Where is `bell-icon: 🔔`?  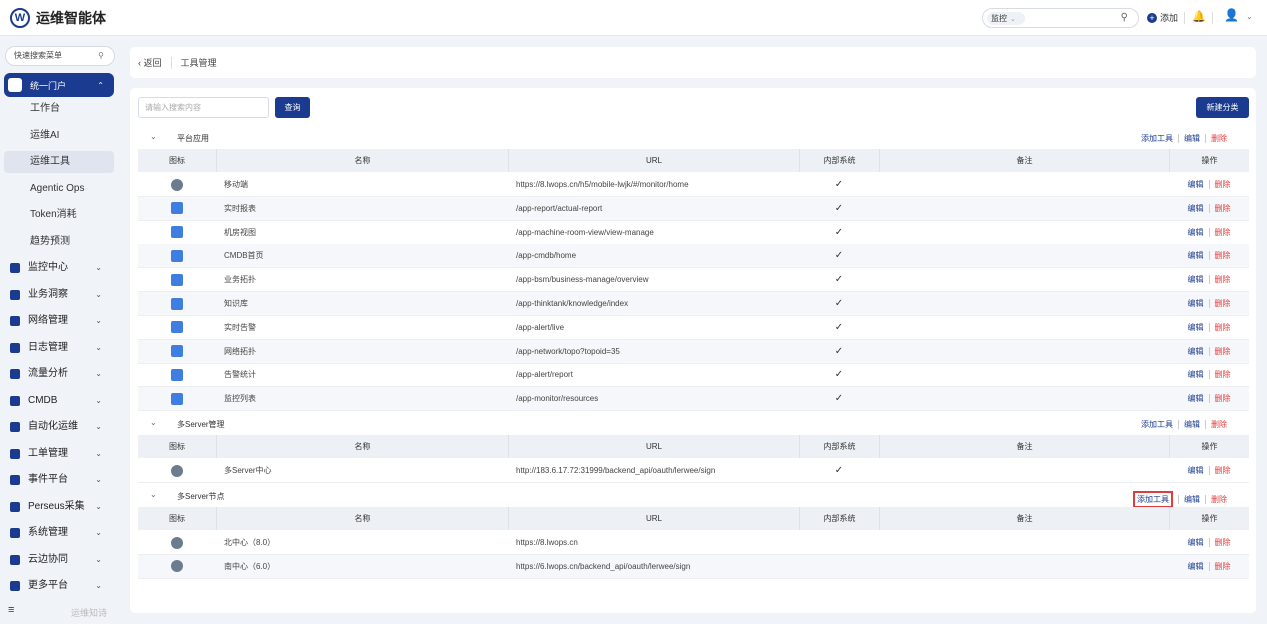 bell-icon: 🔔 is located at coordinates (1199, 16).